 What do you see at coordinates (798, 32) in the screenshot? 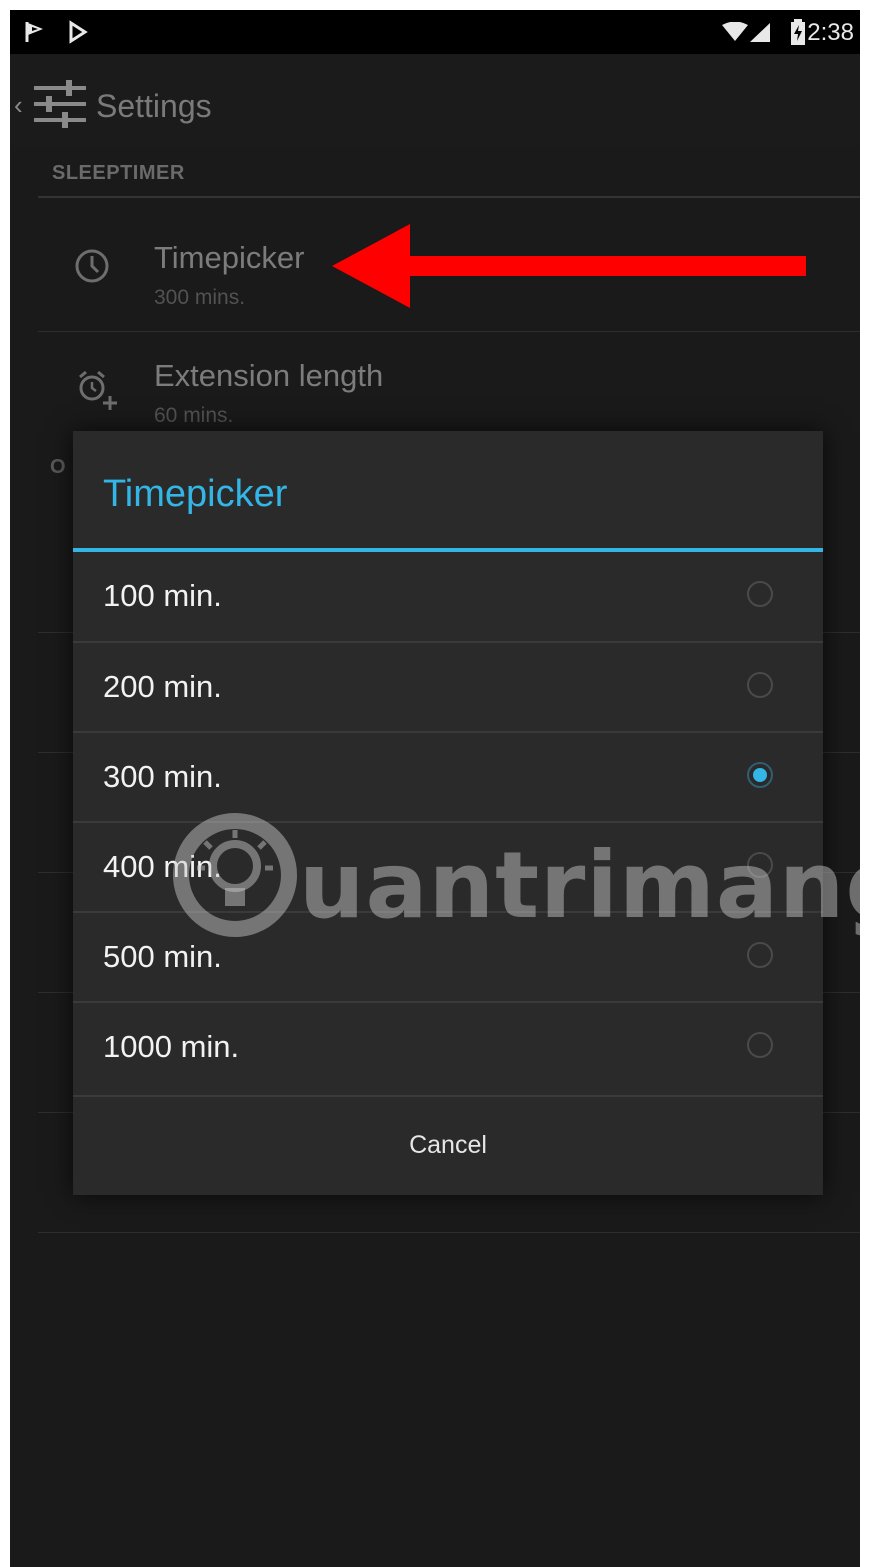
I see `battery-icon` at bounding box center [798, 32].